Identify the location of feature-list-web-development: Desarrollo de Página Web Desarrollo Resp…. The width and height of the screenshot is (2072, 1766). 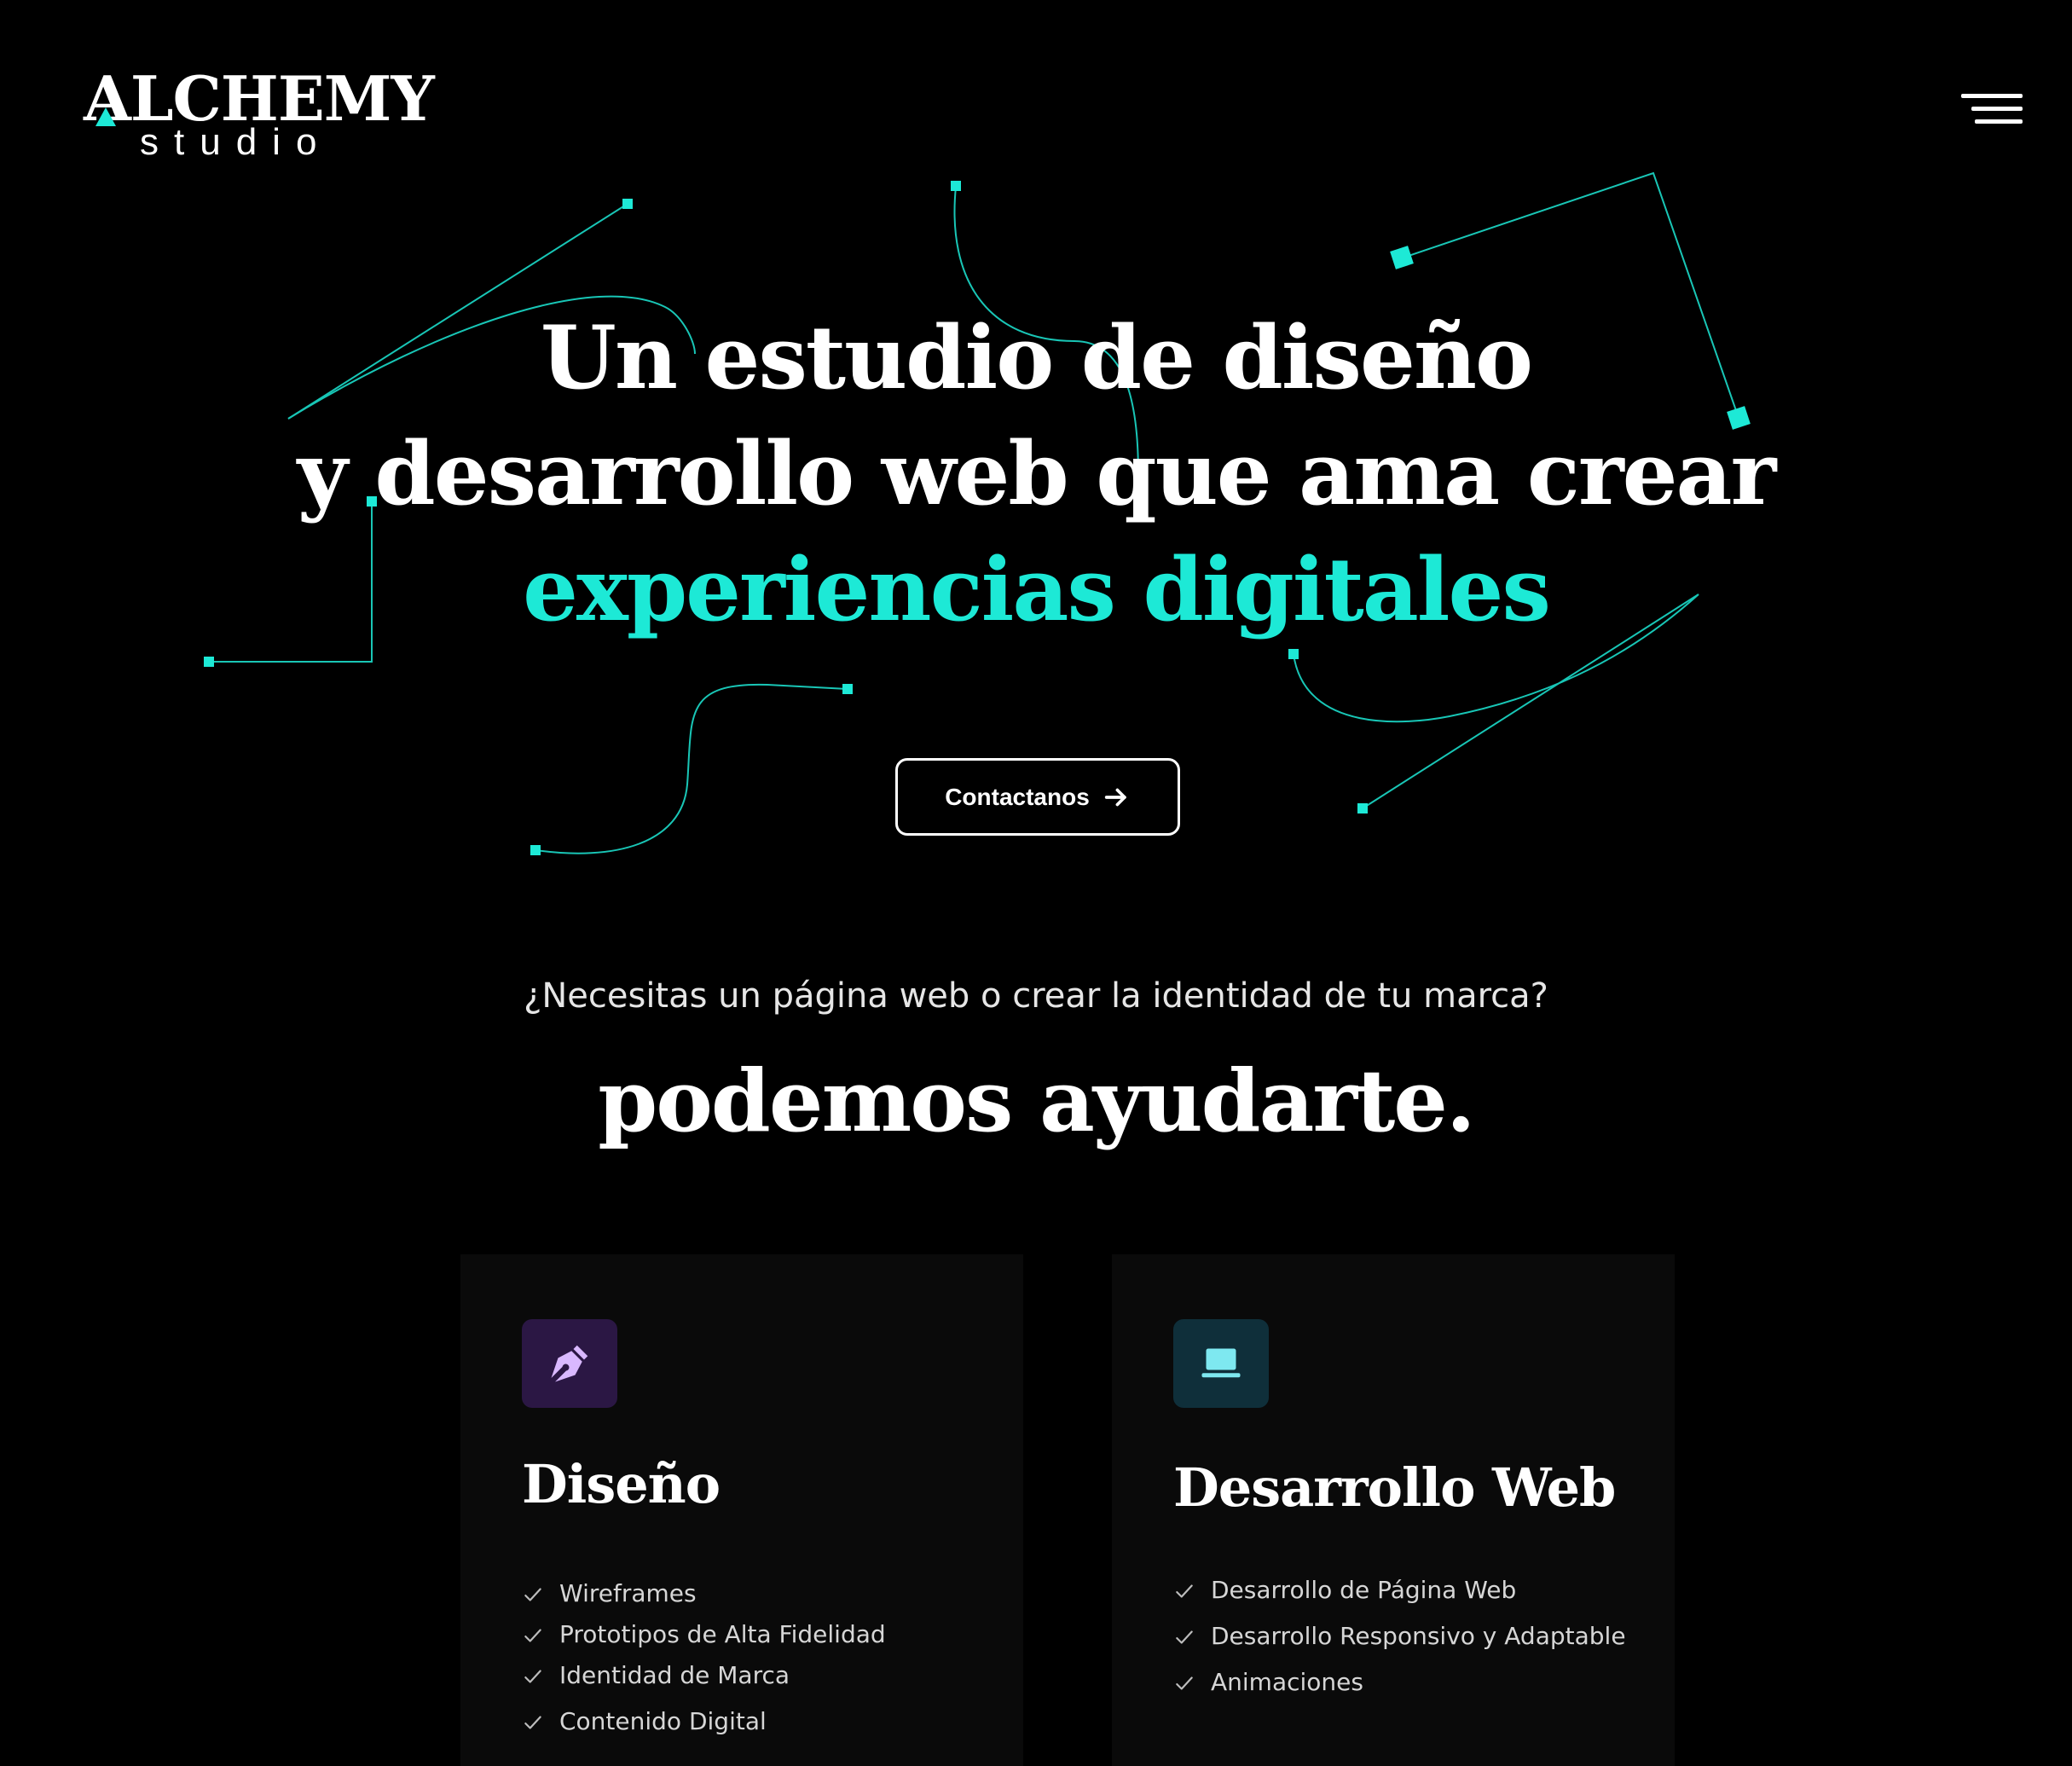
(1399, 1644).